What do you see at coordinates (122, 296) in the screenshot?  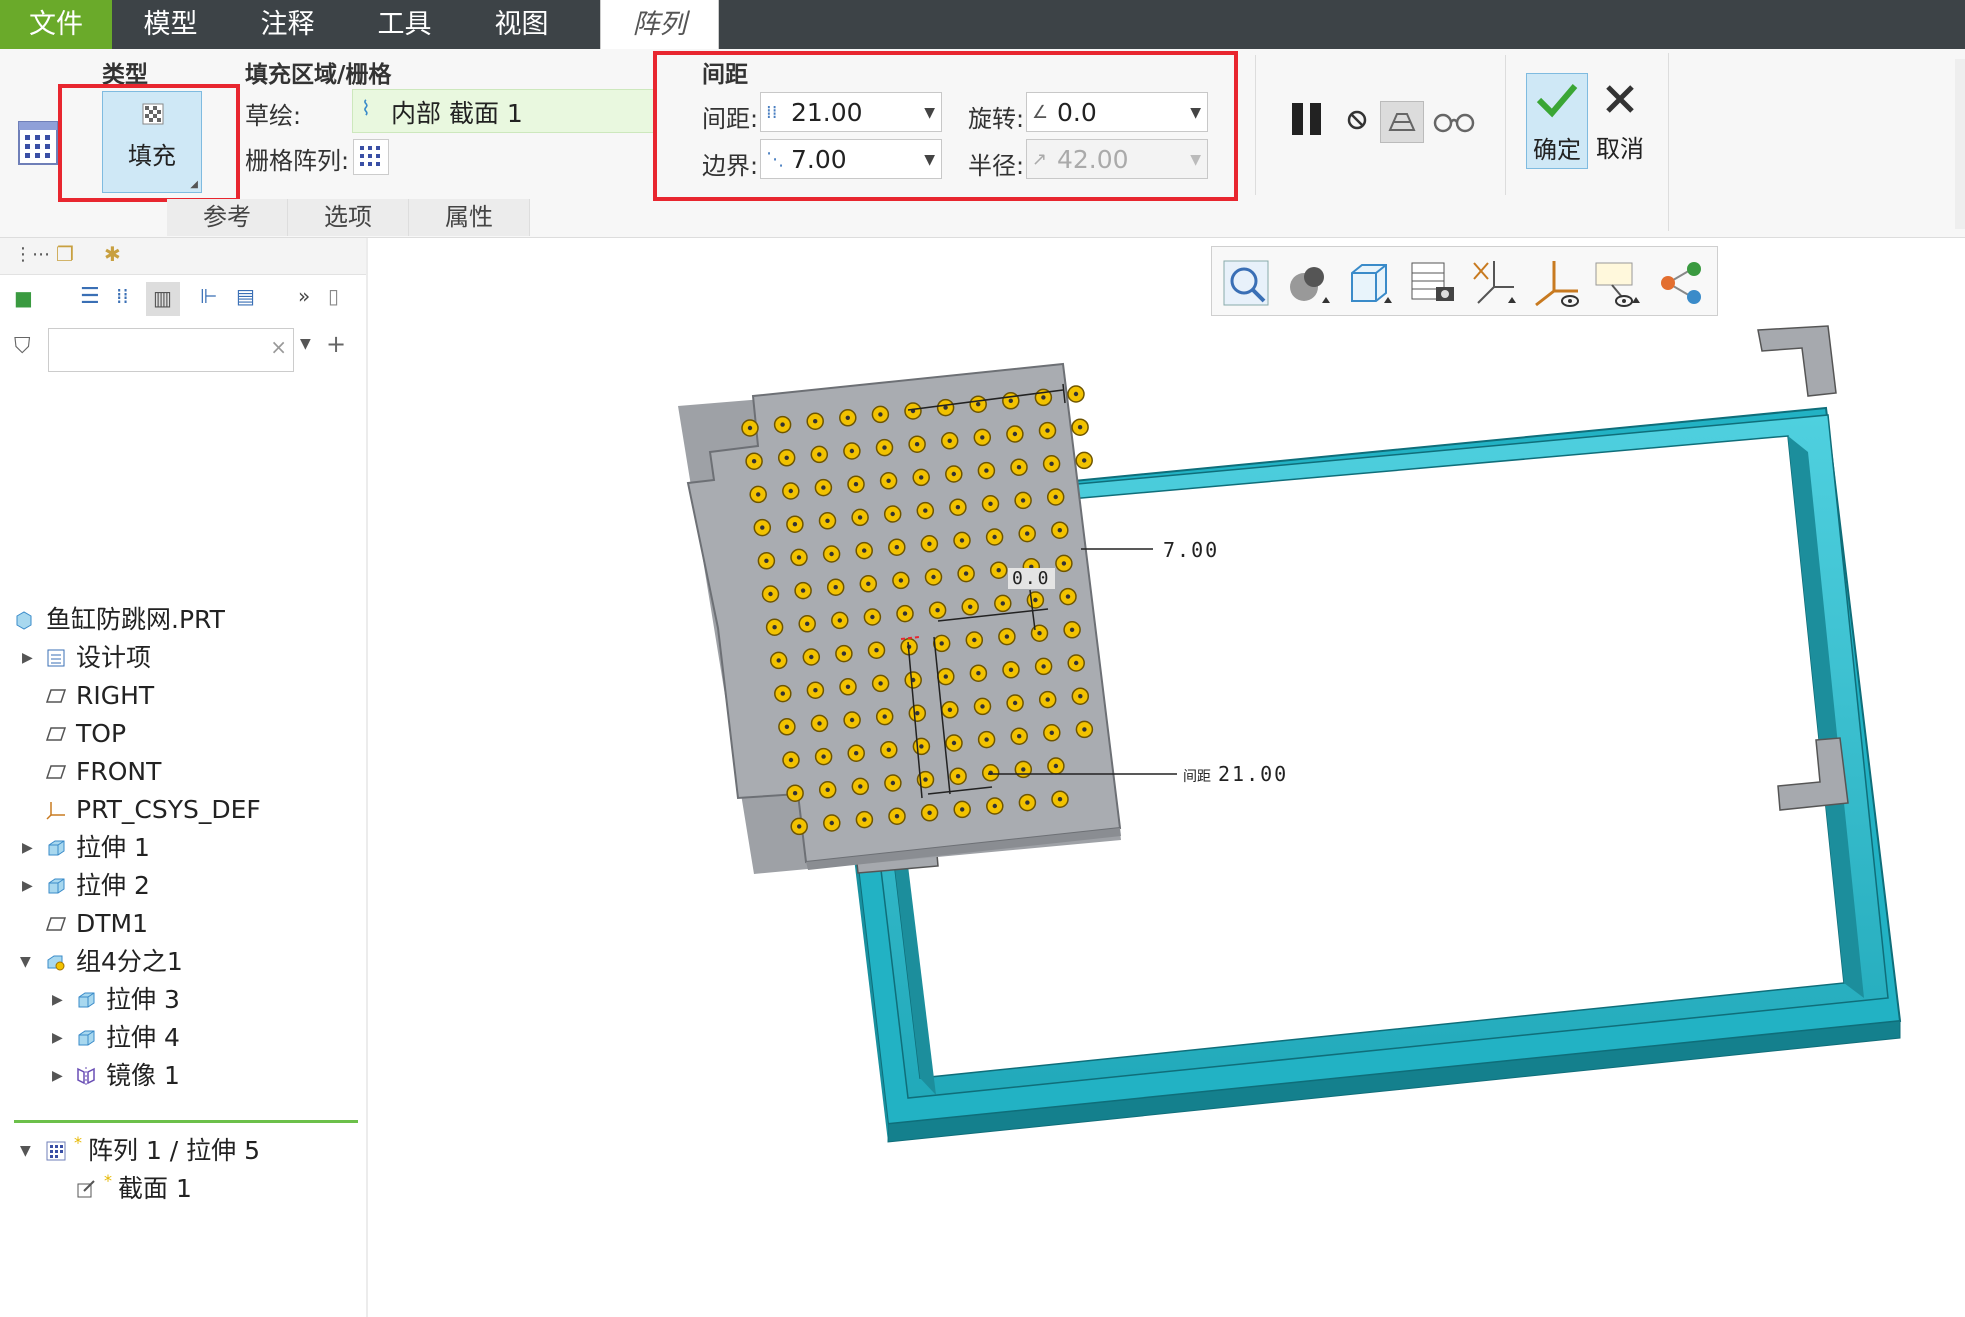 I see `tree-filter-icon: ⁞⁞` at bounding box center [122, 296].